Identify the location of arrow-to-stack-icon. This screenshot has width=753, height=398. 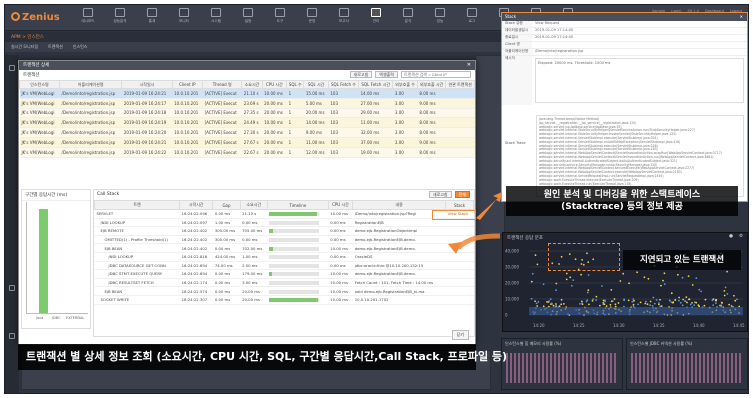
(489, 206).